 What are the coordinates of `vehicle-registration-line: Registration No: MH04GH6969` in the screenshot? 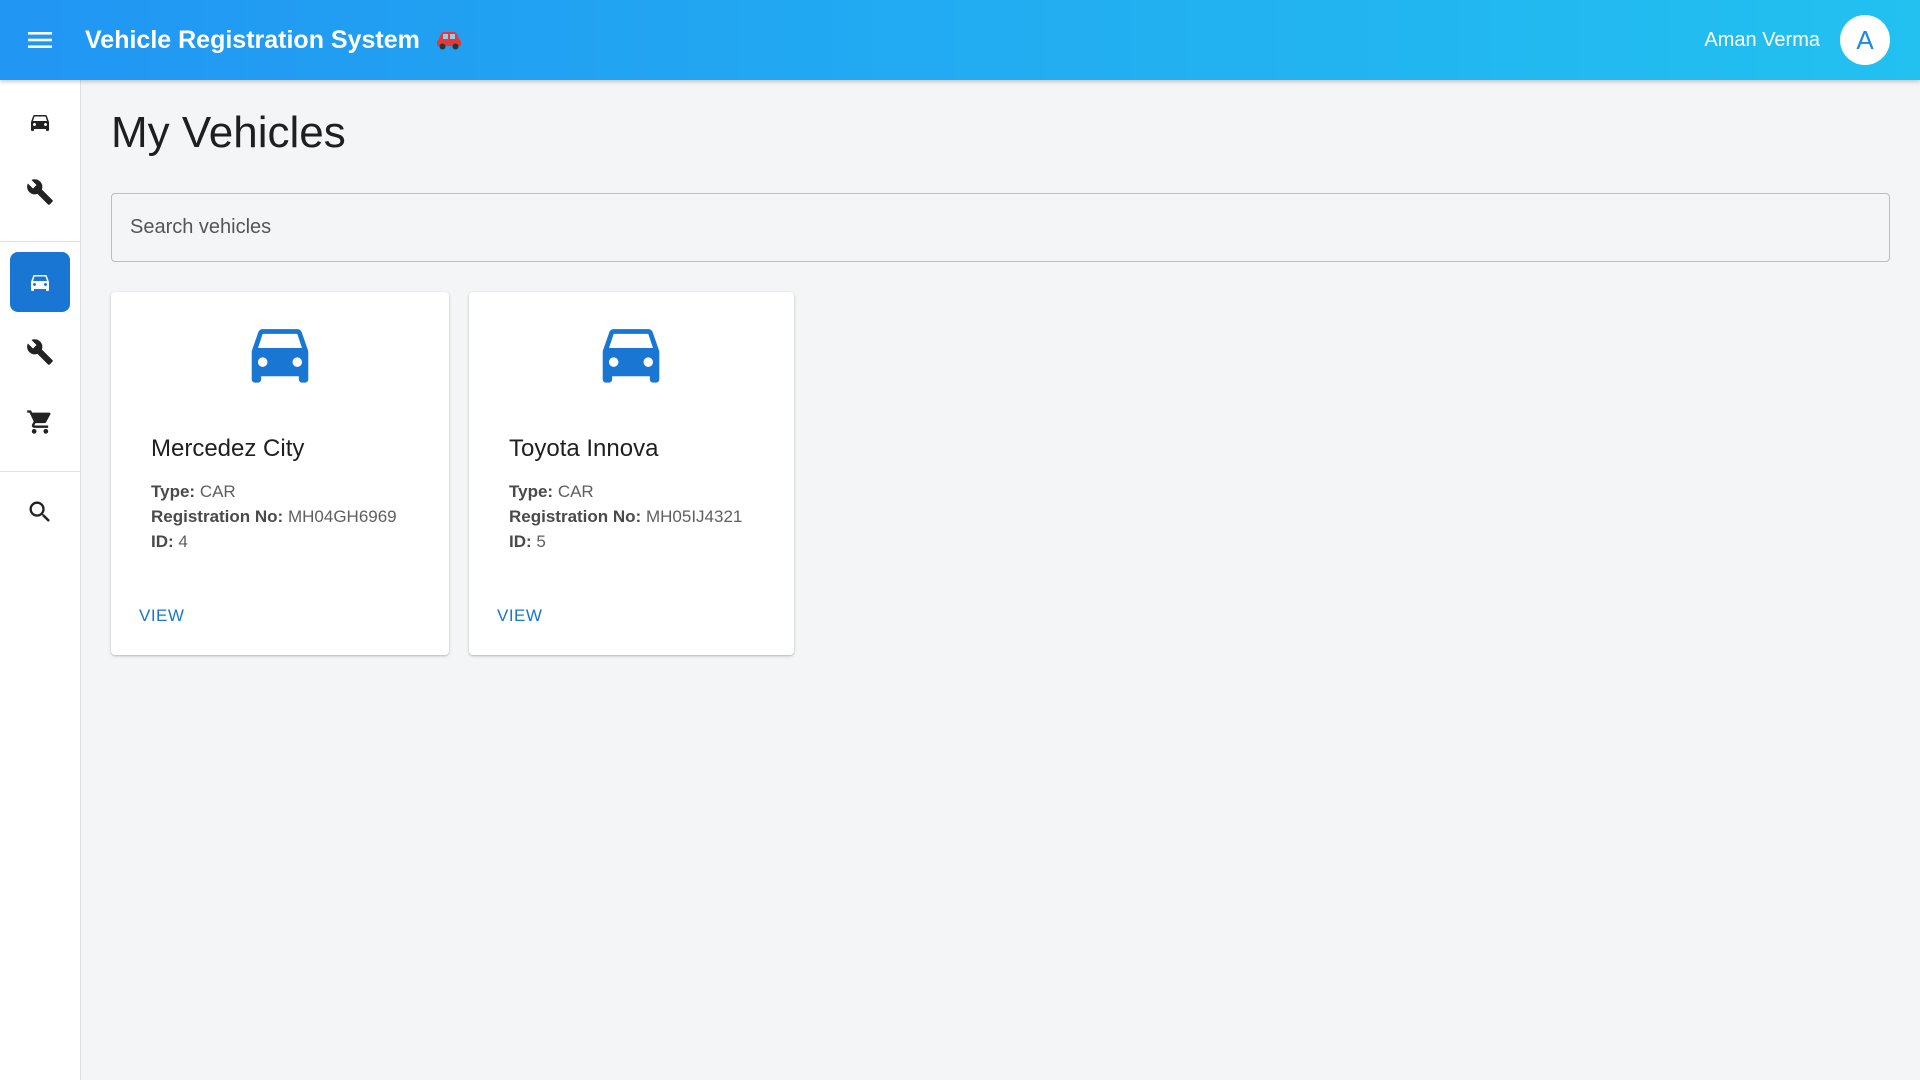 It's located at (274, 517).